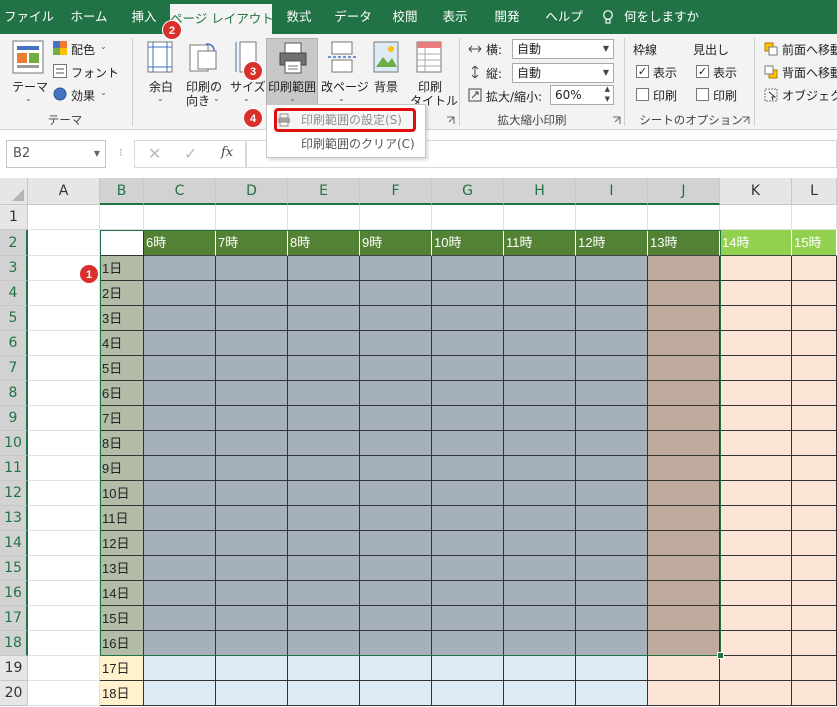 Image resolution: width=837 pixels, height=707 pixels. What do you see at coordinates (684, 243) in the screenshot?
I see `cell-j2: 13時` at bounding box center [684, 243].